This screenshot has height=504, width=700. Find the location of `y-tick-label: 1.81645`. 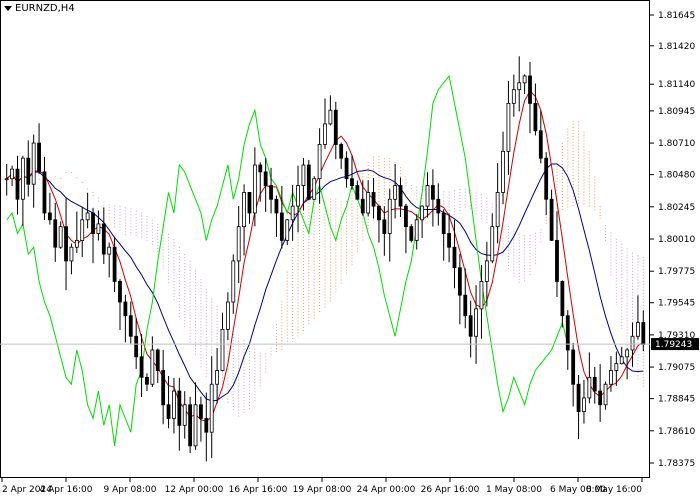

y-tick-label: 1.81645 is located at coordinates (676, 16).